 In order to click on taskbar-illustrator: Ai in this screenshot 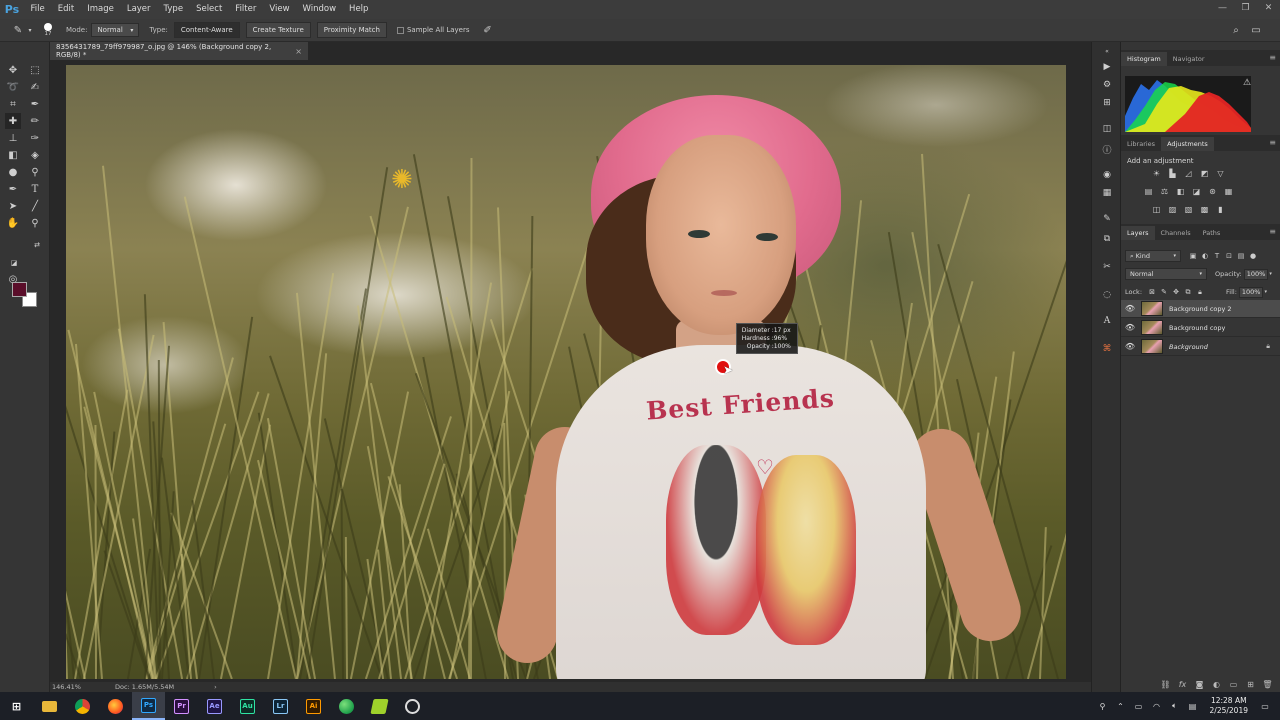, I will do `click(313, 706)`.